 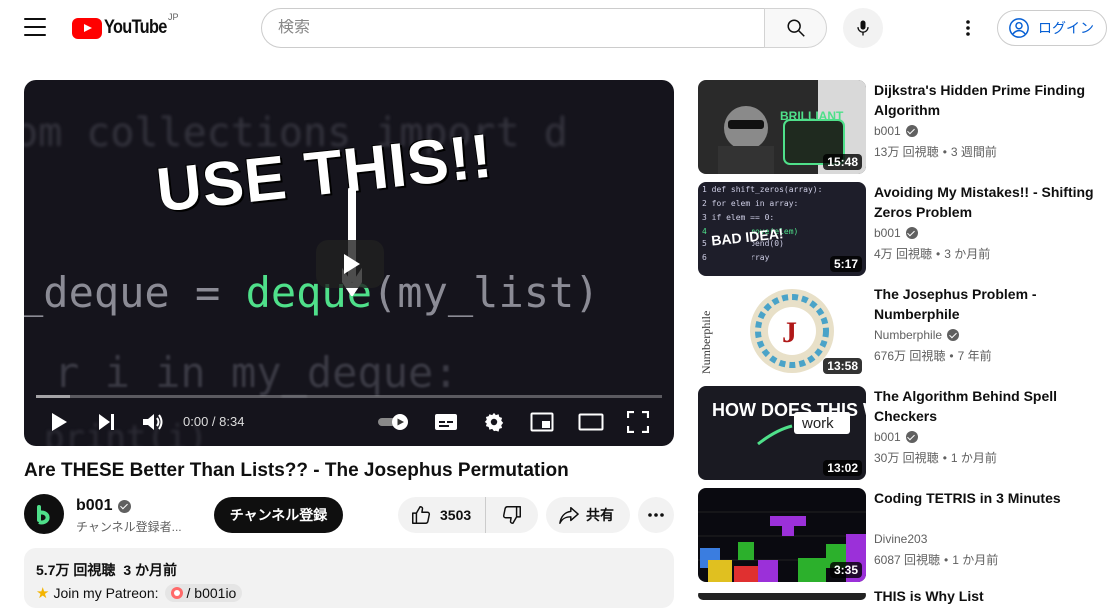 I want to click on code-background-line: r i in my_deque:, so click(x=256, y=372).